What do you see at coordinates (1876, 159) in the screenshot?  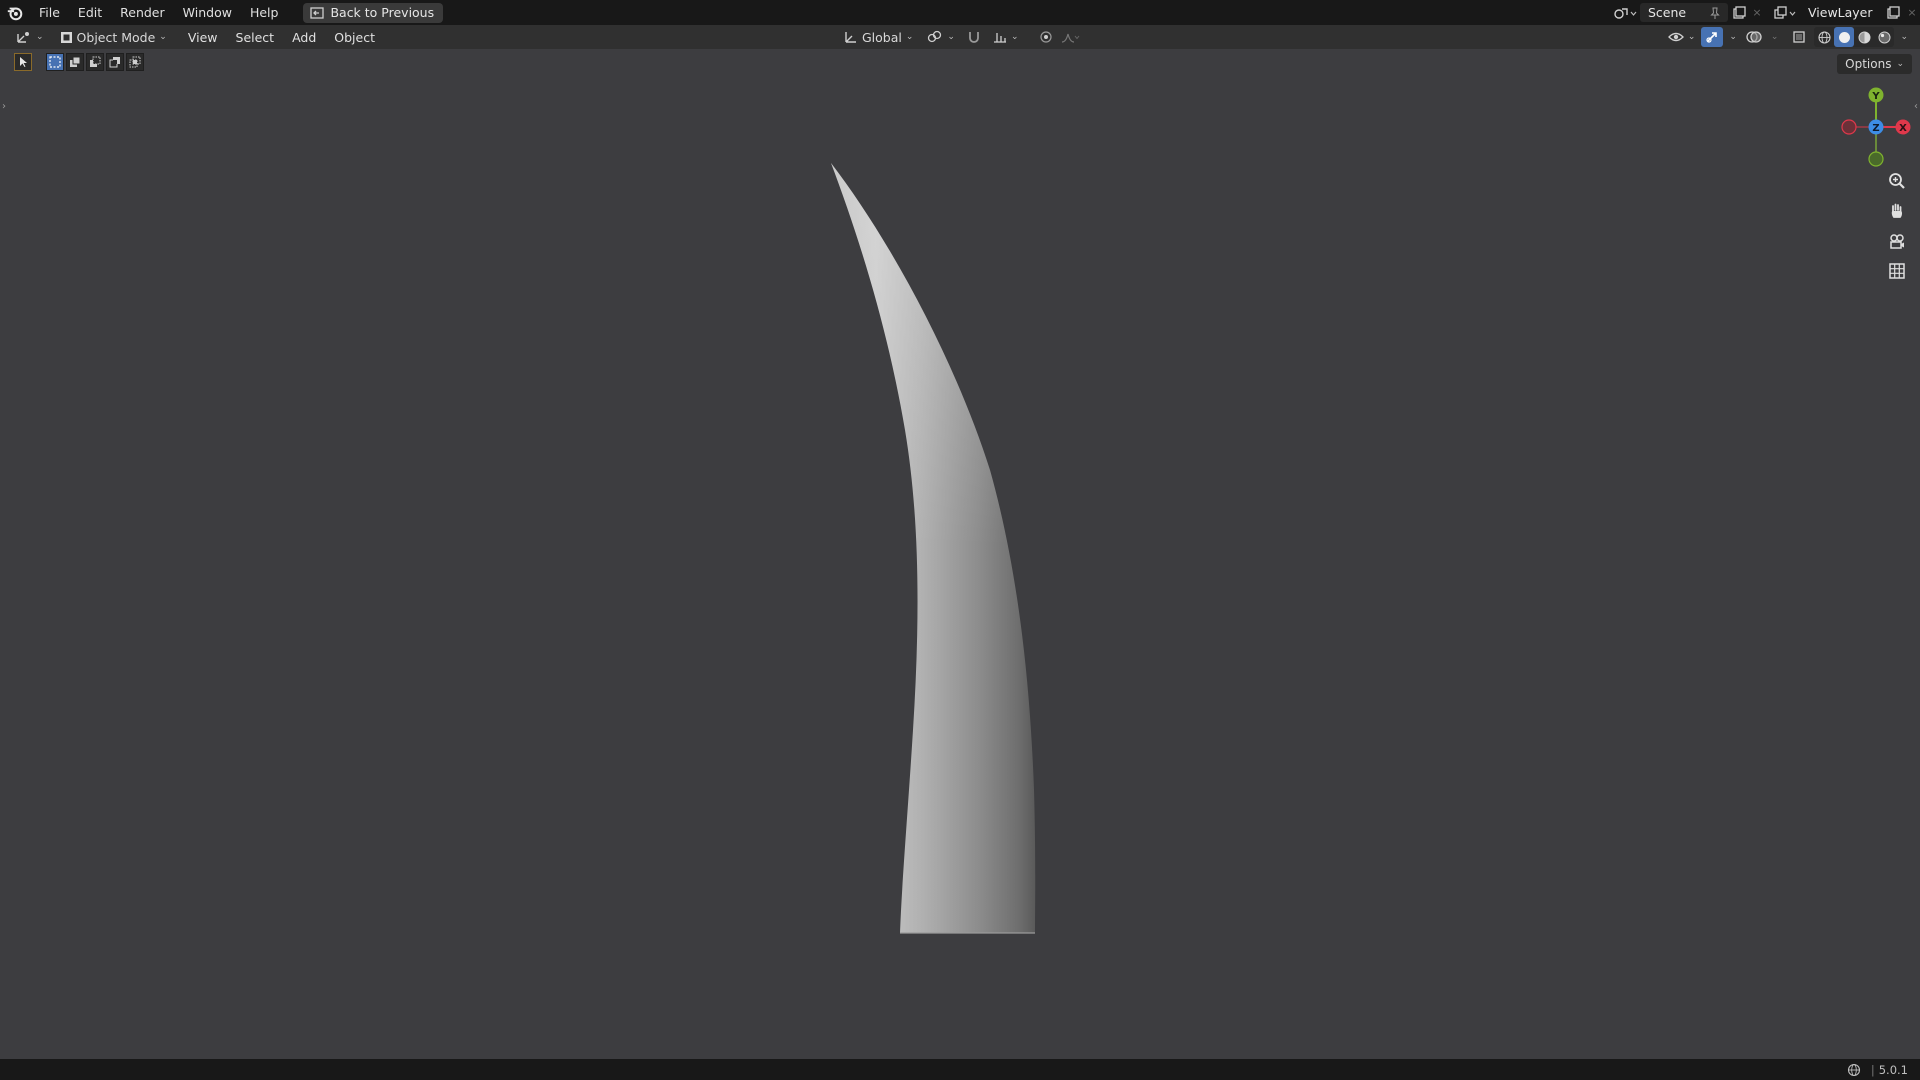 I see `gizmo-neg-y-icon` at bounding box center [1876, 159].